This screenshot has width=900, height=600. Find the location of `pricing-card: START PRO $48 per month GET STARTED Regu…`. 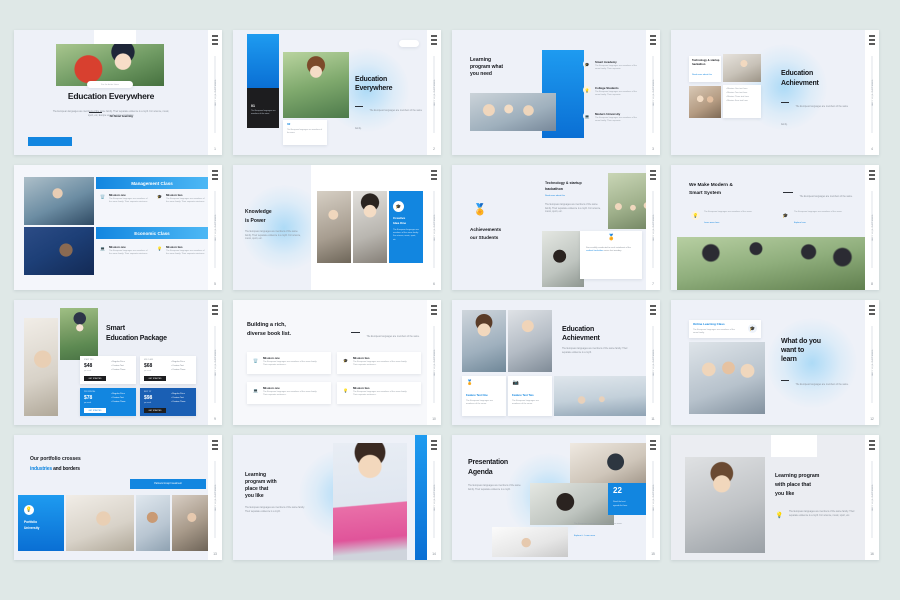

pricing-card: START PRO $48 per month GET STARTED Regu… is located at coordinates (108, 370).